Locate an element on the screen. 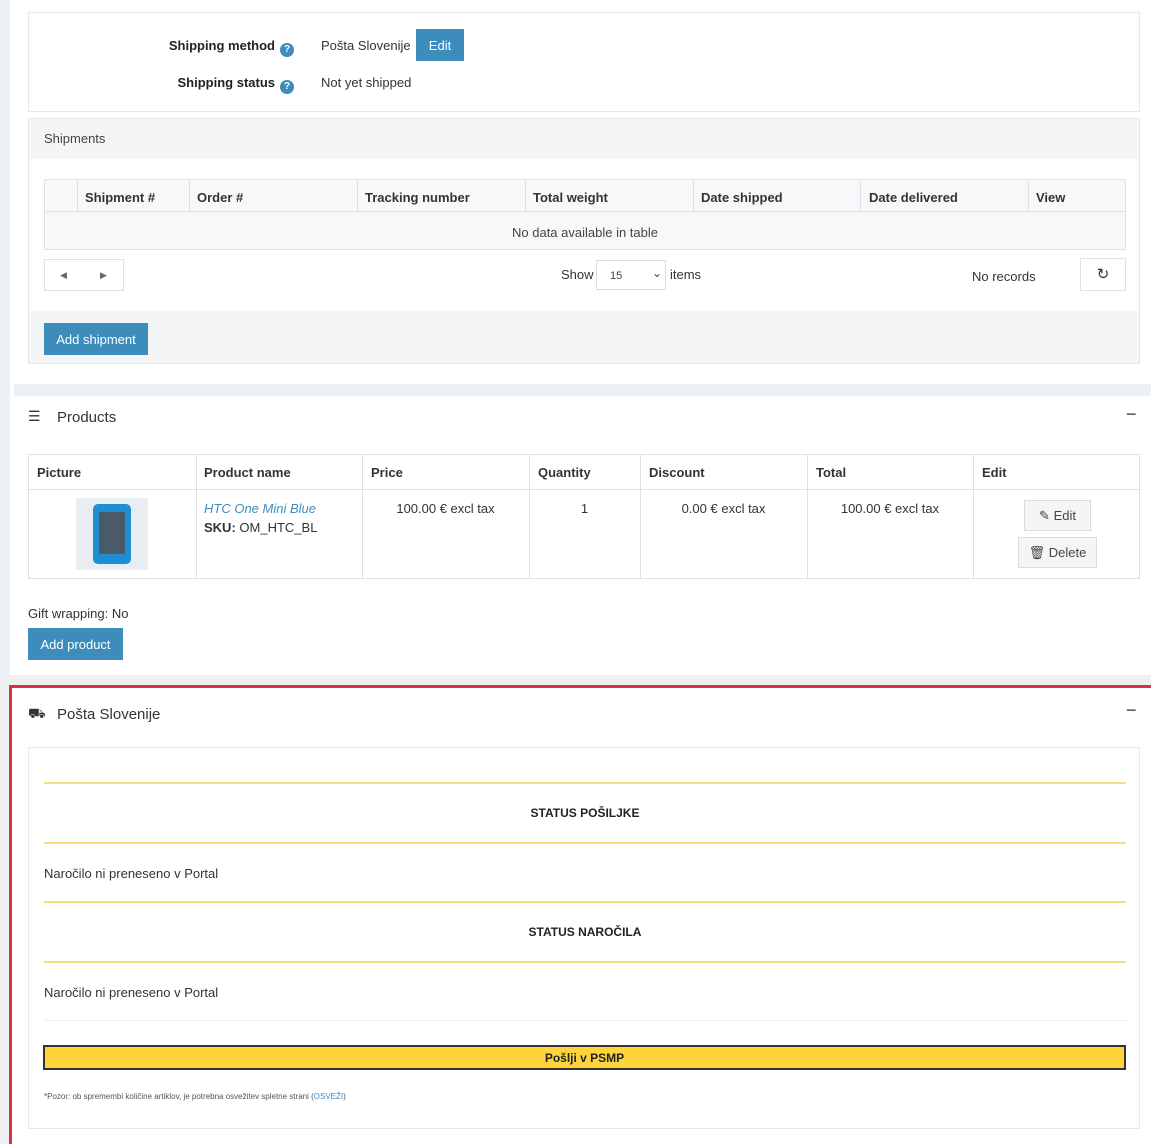  truck-icon: ⛟ is located at coordinates (37, 713).